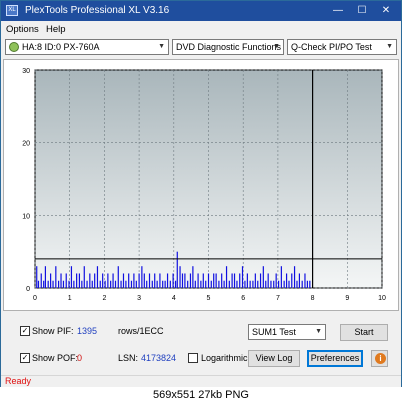  What do you see at coordinates (97, 10) in the screenshot?
I see `window-title: PlexTools Professional XL V3.16` at bounding box center [97, 10].